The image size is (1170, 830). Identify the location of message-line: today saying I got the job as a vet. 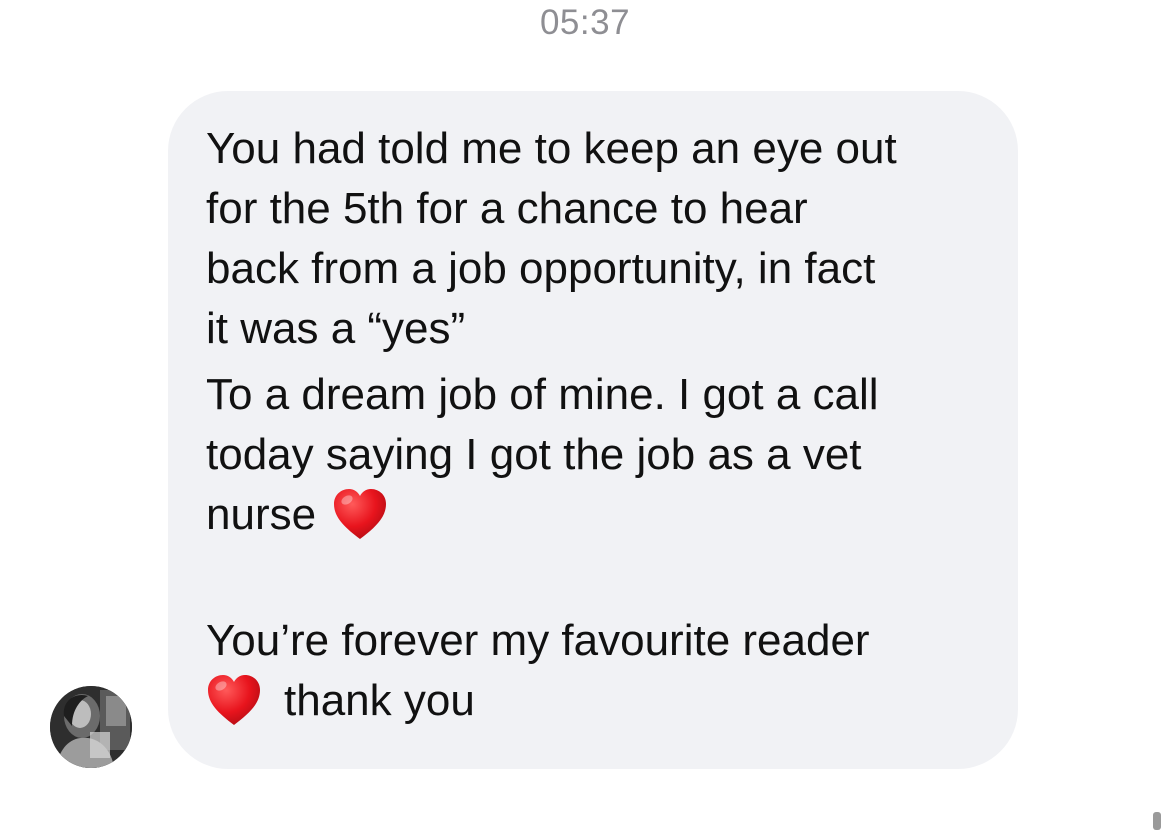
(534, 454).